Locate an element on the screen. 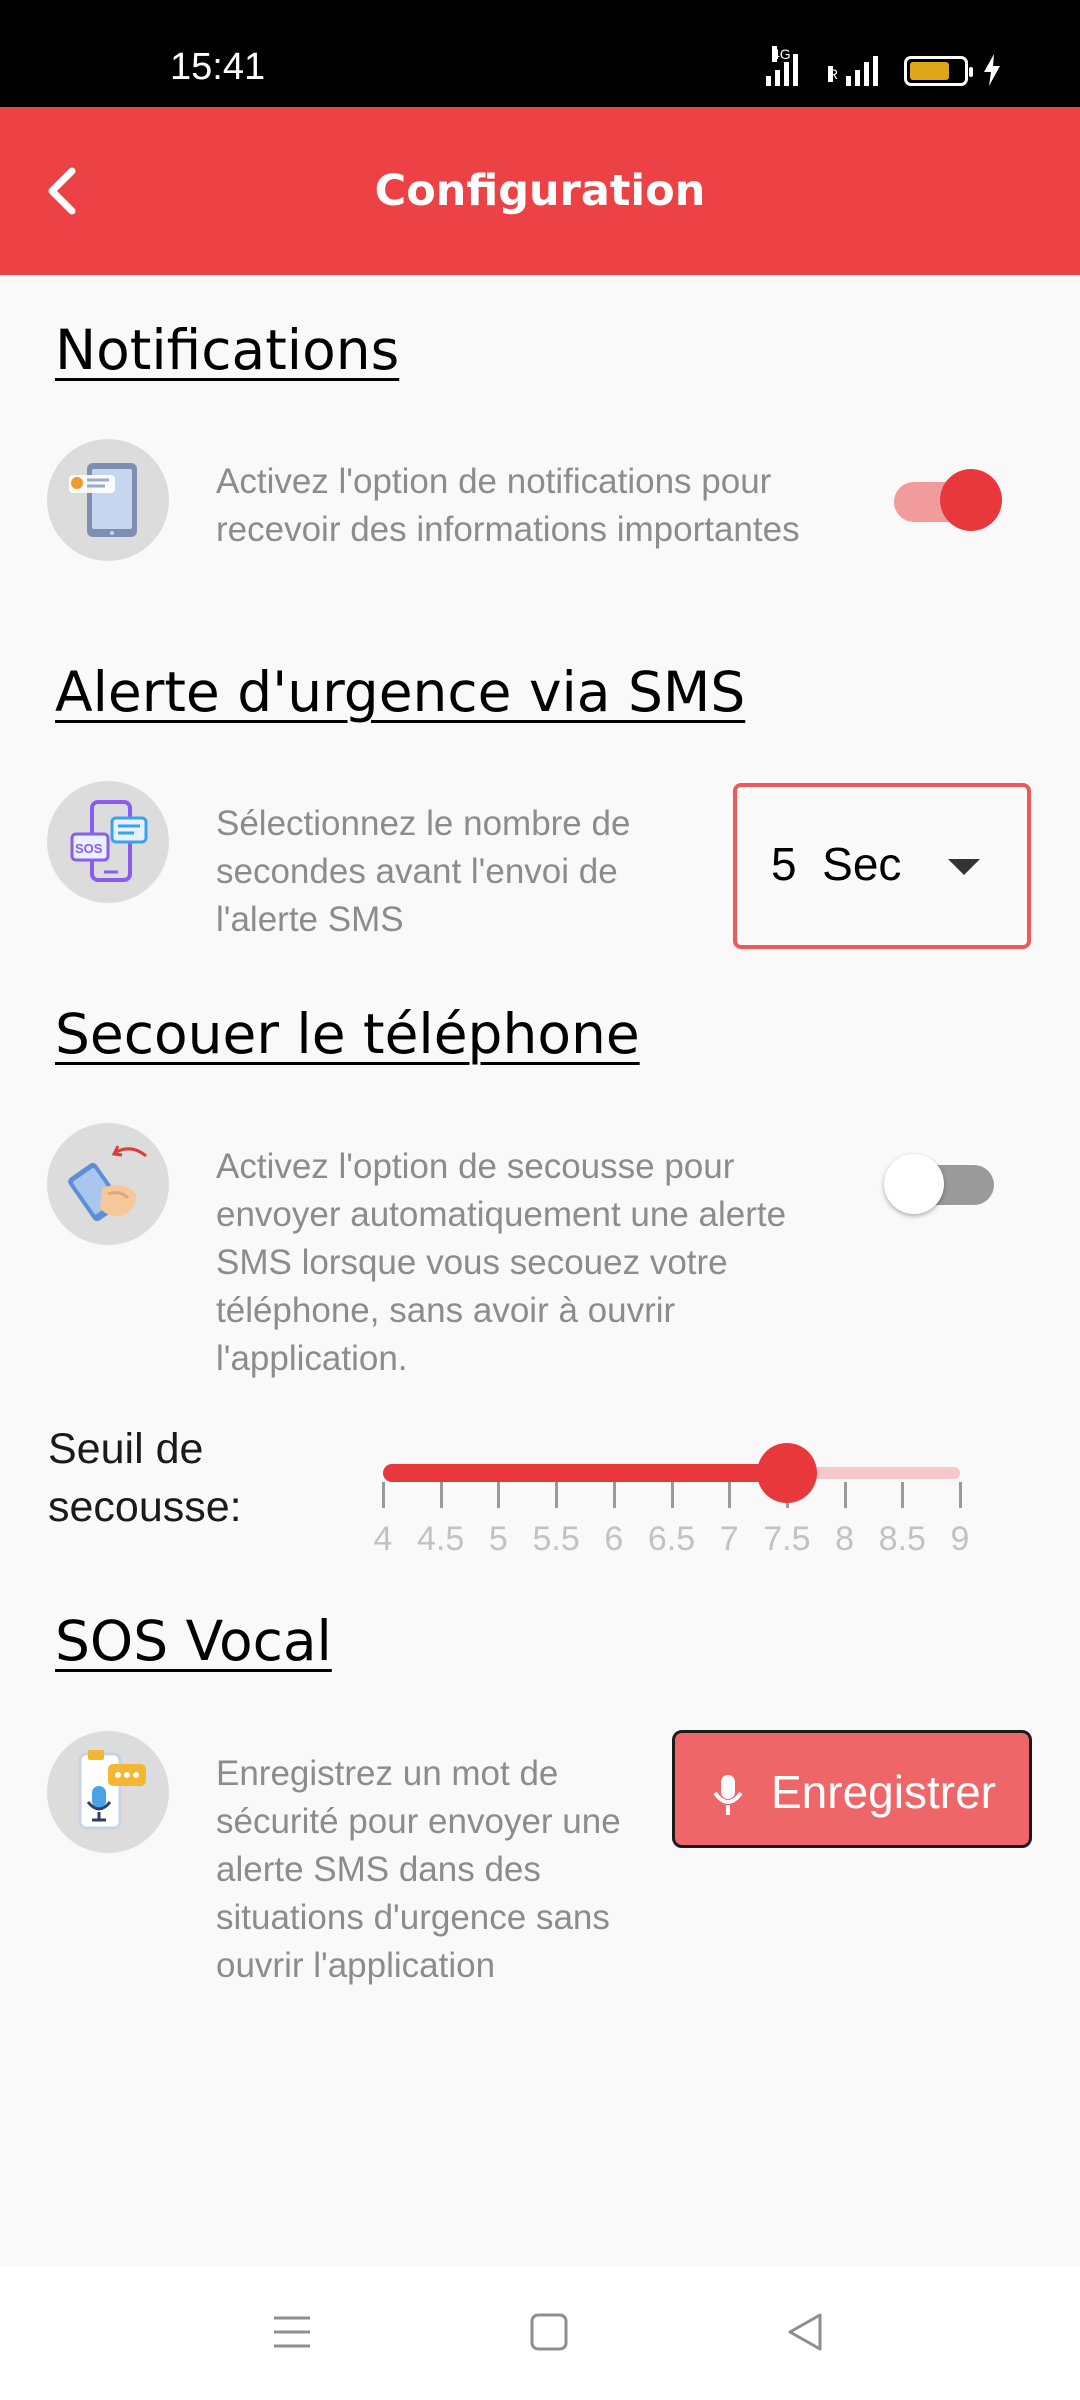 The image size is (1080, 2400). shake-toggle is located at coordinates (942, 1184).